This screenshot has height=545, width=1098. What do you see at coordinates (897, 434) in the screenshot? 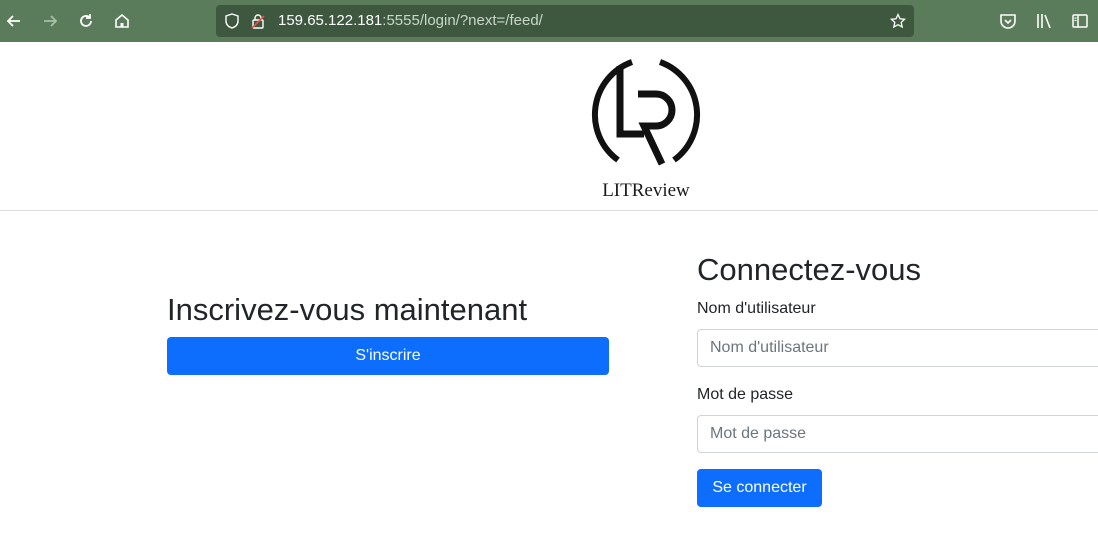
I see `password-input` at bounding box center [897, 434].